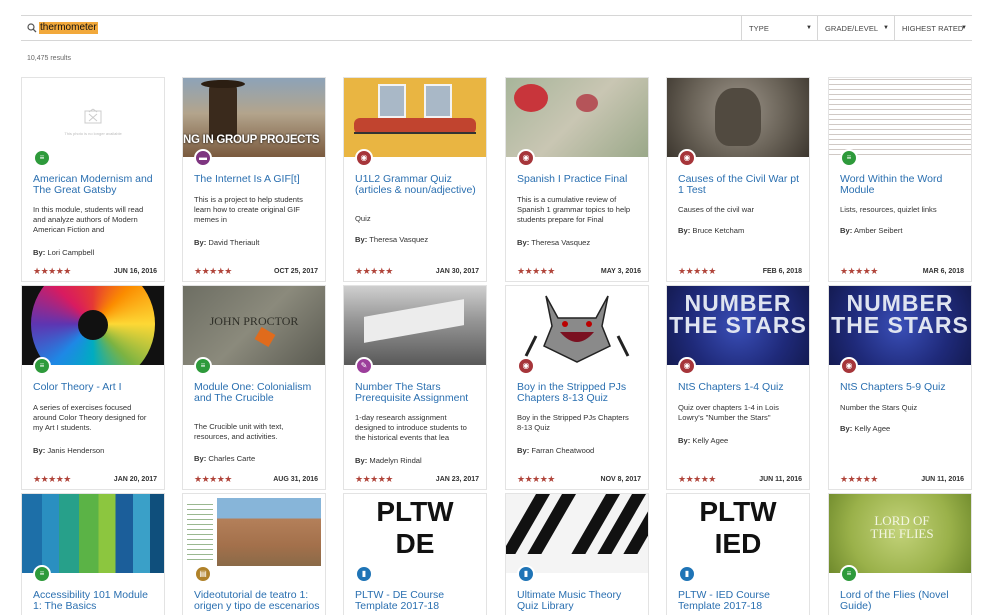  What do you see at coordinates (710, 440) in the screenshot?
I see `author-name: Kelly Agee` at bounding box center [710, 440].